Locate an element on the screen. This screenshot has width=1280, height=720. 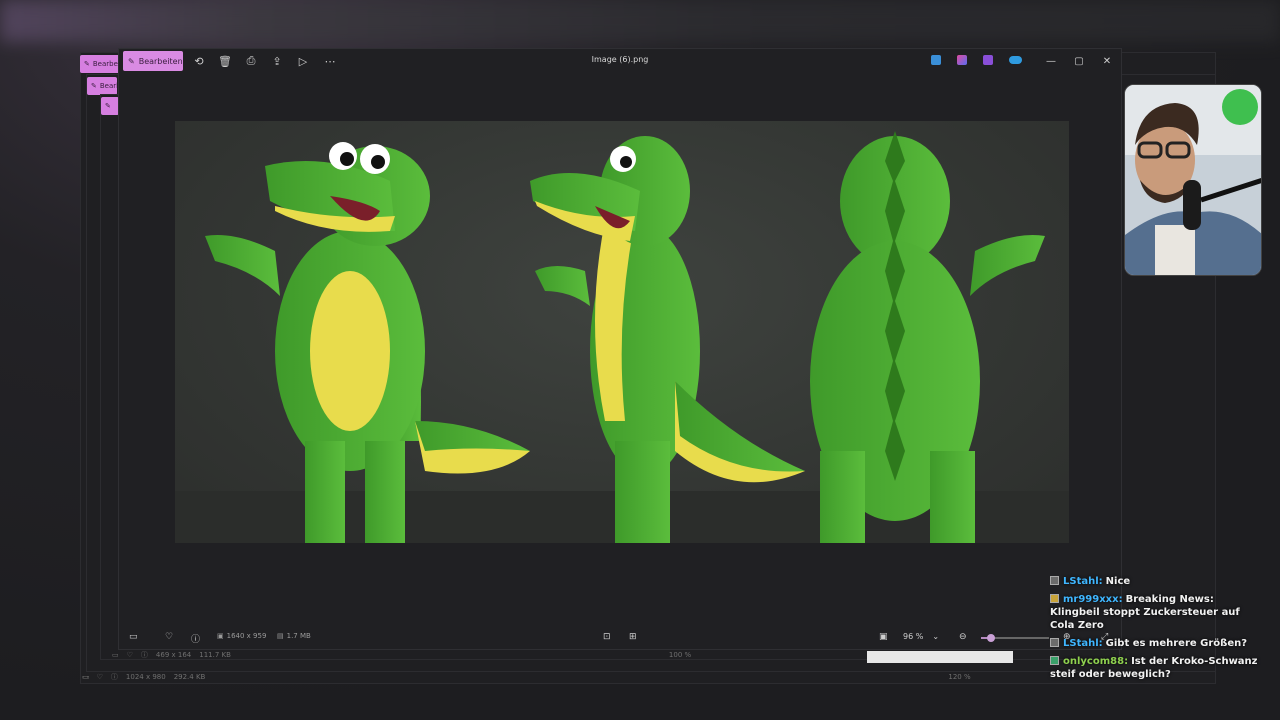
minimize-button: — is located at coordinates (1051, 61).